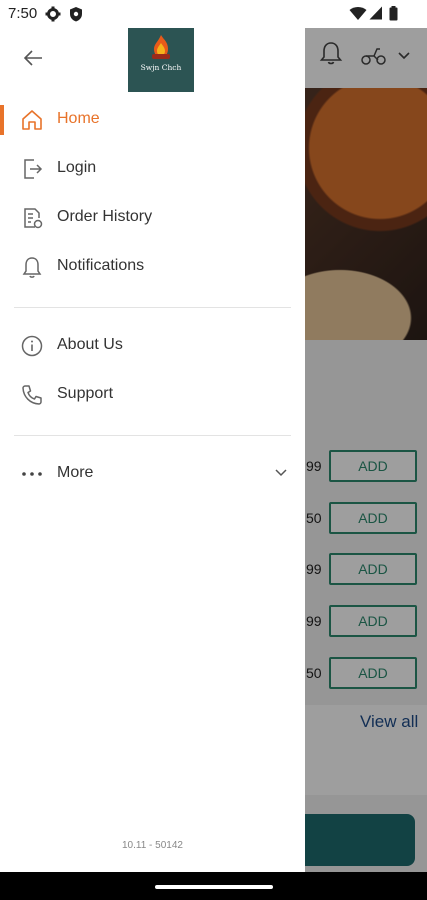 Image resolution: width=427 pixels, height=900 pixels. I want to click on settings-icon, so click(53, 14).